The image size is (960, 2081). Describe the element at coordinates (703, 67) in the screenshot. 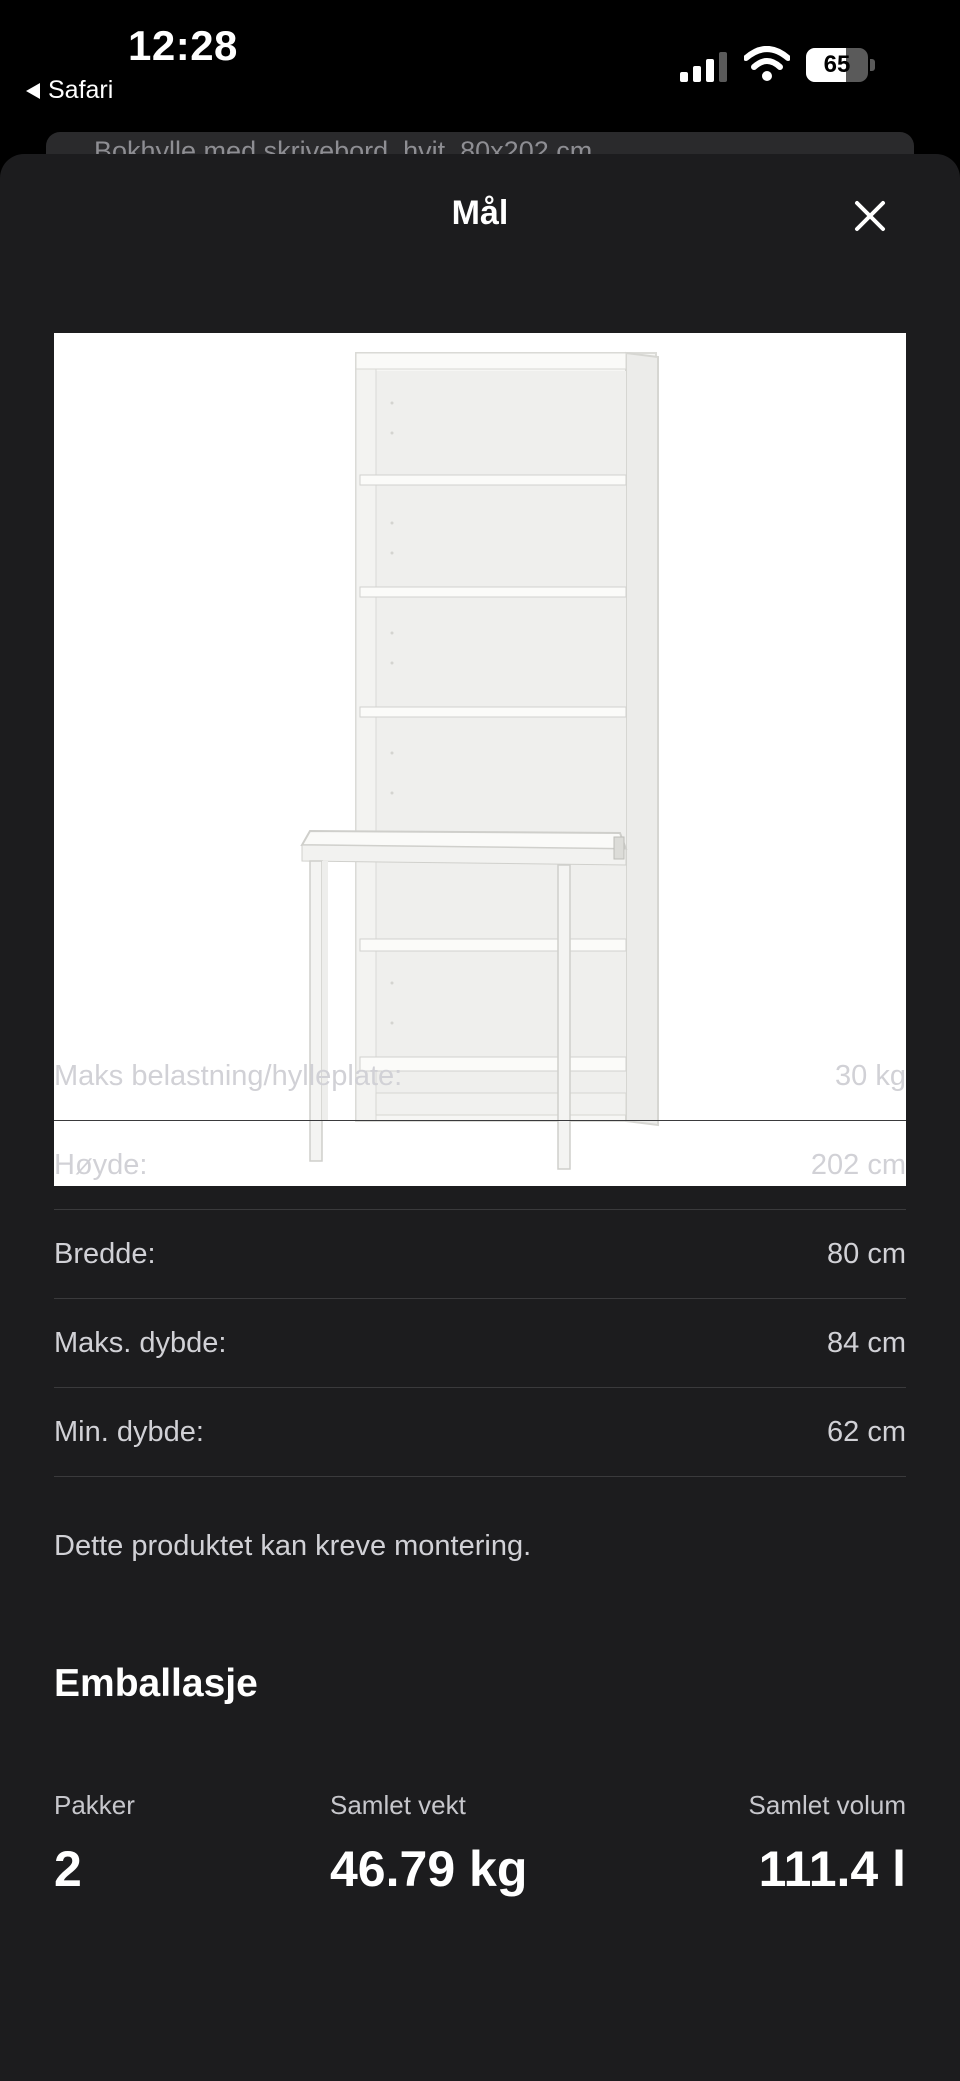

I see `cellular-signal-icon` at that location.